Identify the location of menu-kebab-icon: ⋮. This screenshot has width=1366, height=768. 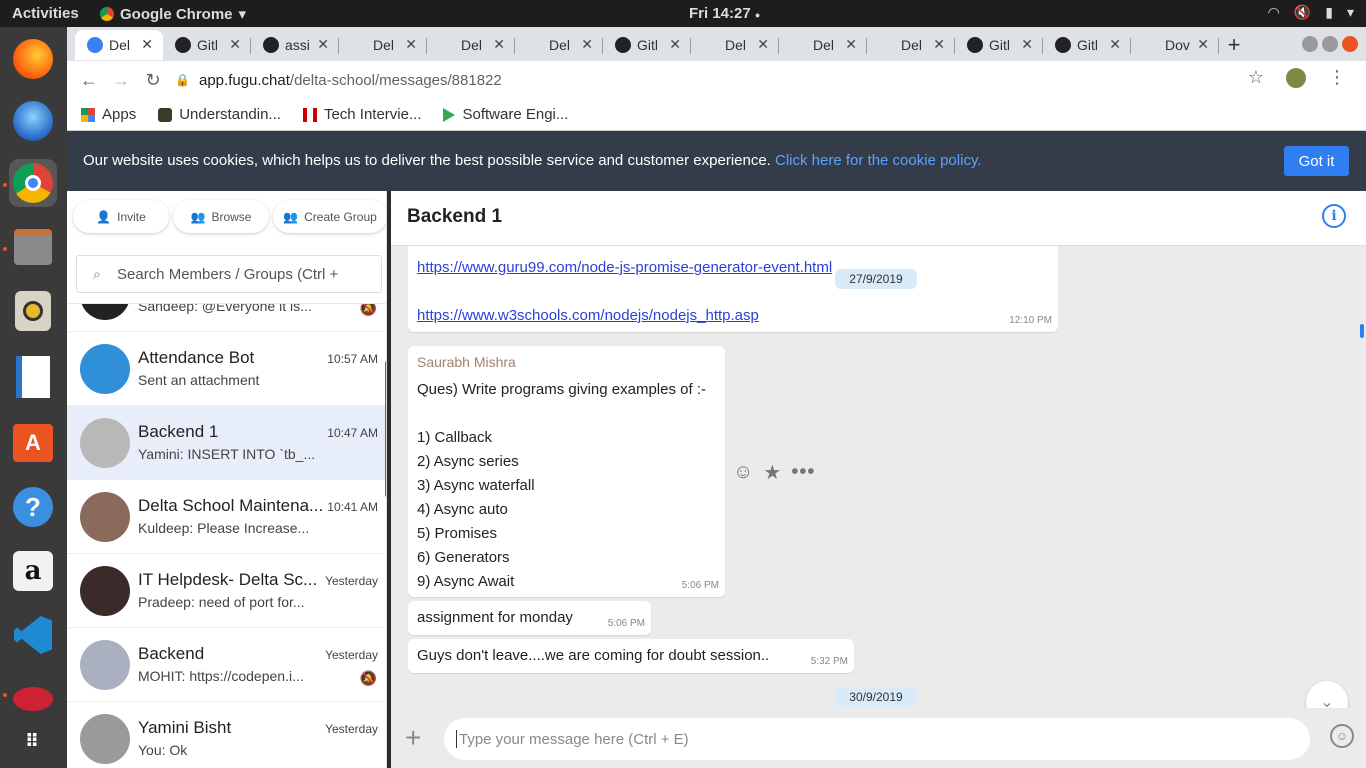
(1337, 77).